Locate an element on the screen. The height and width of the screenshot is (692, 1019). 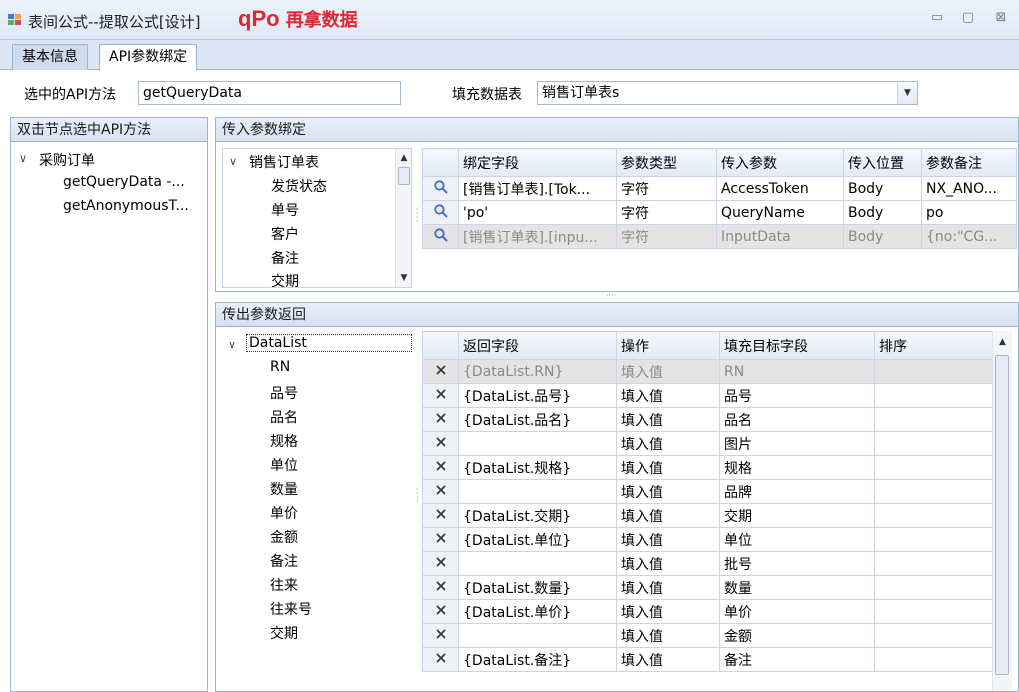
param-name-cell: QueryName is located at coordinates (780, 212).